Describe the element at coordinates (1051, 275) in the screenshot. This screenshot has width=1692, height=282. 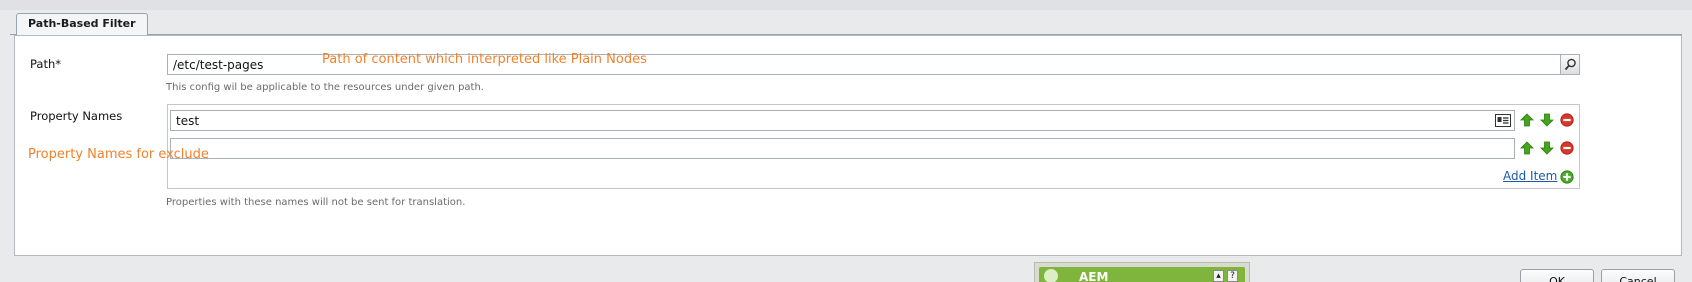
I see `aem-logo-icon` at that location.